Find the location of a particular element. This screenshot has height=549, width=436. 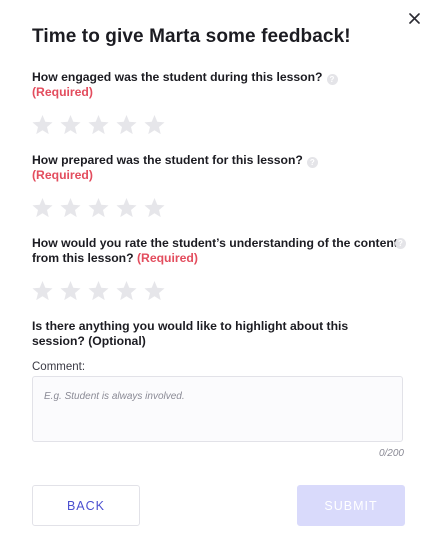

optional-label: (Optional) is located at coordinates (117, 341).